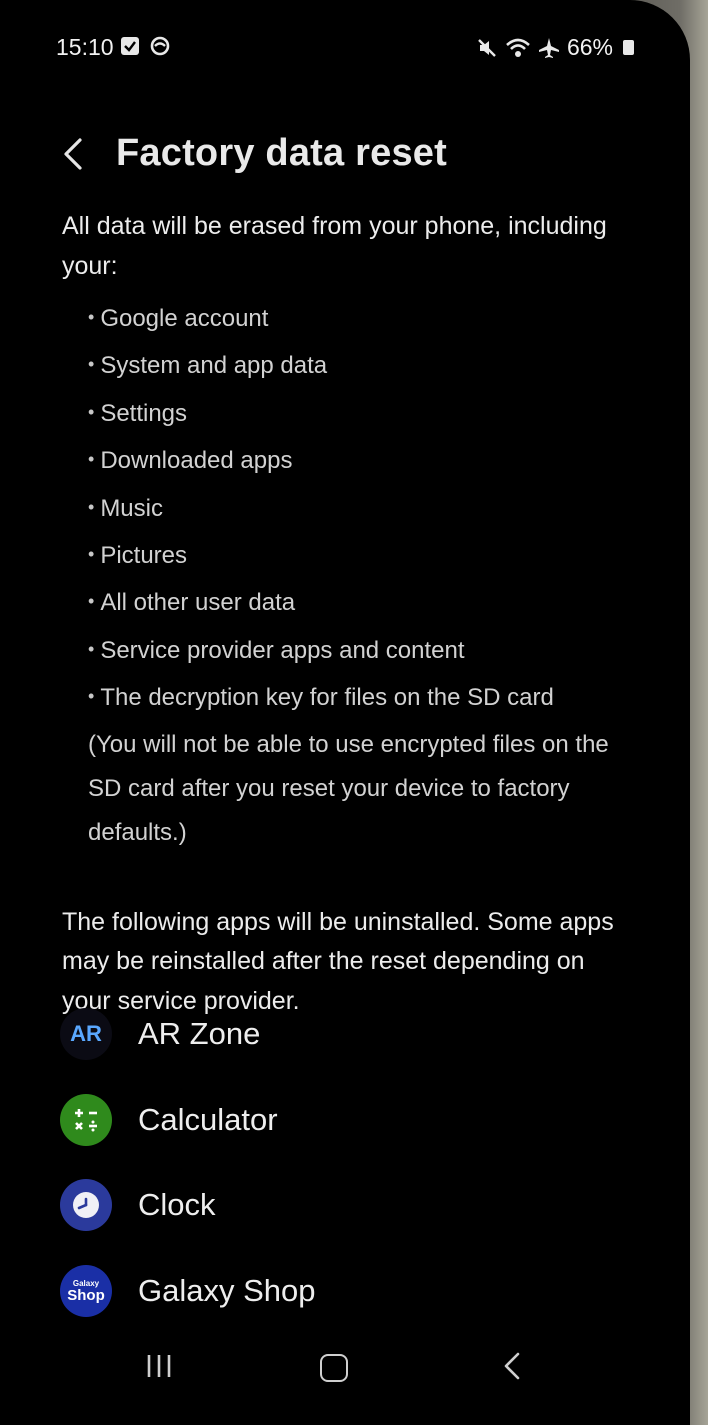  I want to click on navigation-bar, so click(345, 1365).